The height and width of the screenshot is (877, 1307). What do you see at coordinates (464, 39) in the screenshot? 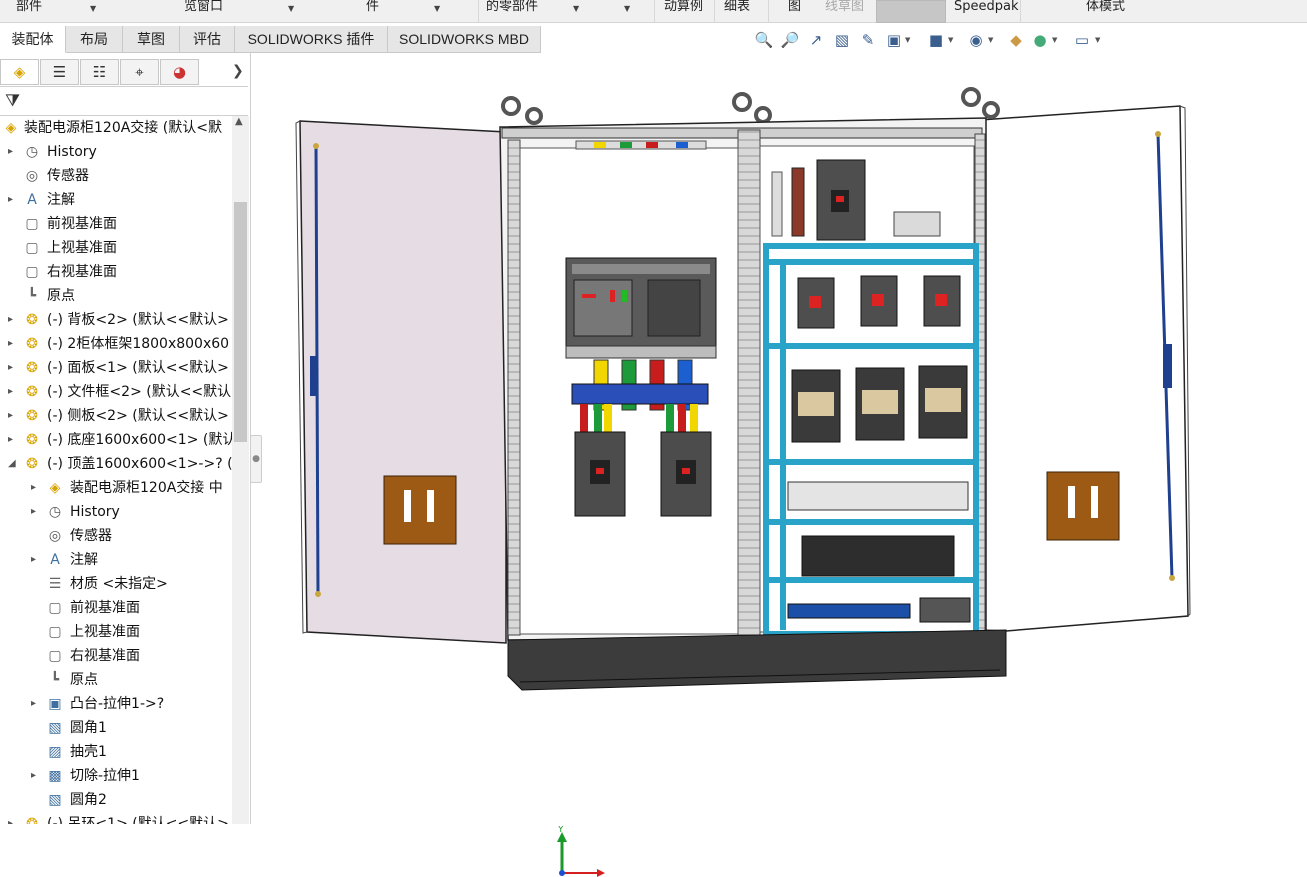
I see `tab-solidworks-mbd: SOLIDWORKS MBD` at bounding box center [464, 39].